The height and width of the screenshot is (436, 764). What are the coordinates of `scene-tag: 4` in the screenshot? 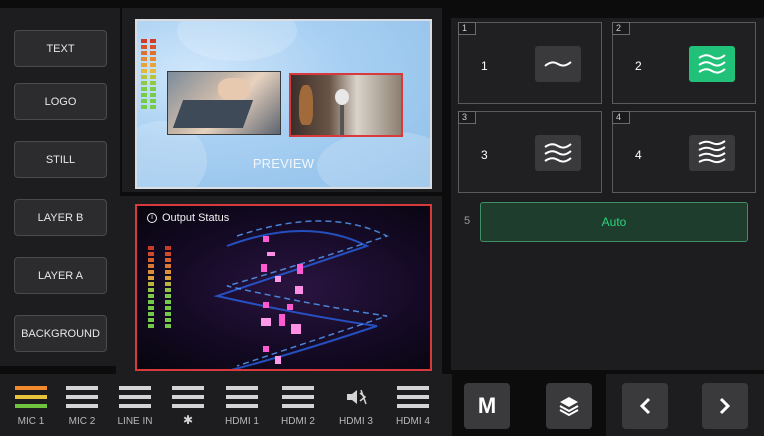 It's located at (621, 117).